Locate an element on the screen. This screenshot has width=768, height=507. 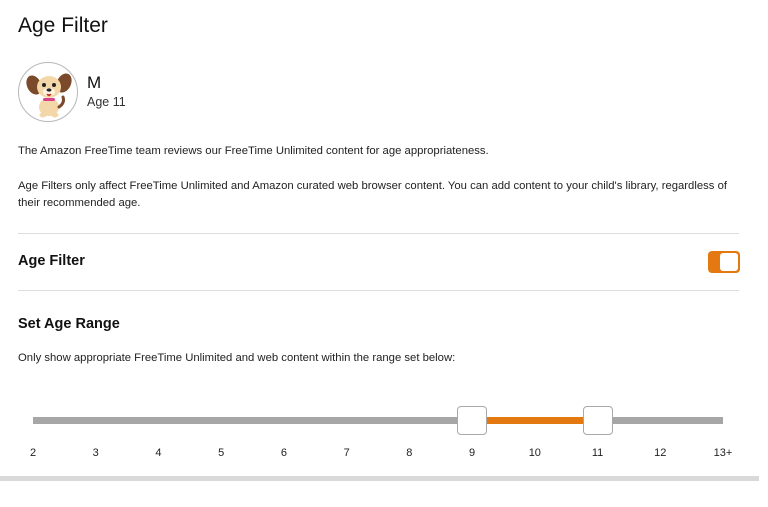
profile-age: Age 11 is located at coordinates (106, 101).